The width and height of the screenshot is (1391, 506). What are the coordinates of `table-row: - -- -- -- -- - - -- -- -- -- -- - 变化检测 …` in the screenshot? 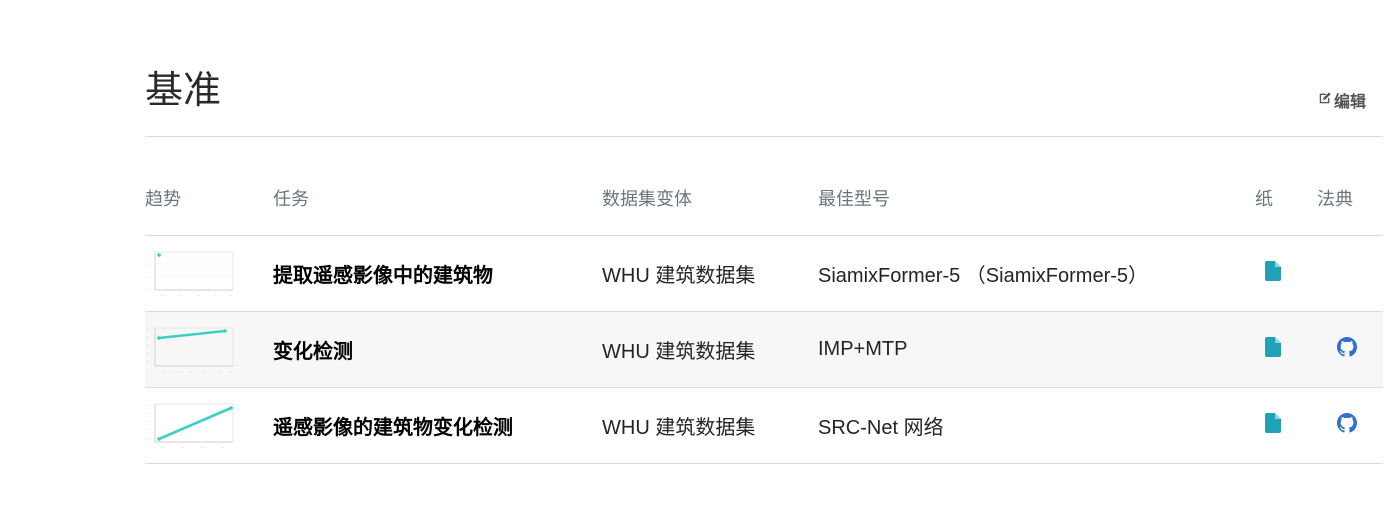 It's located at (764, 349).